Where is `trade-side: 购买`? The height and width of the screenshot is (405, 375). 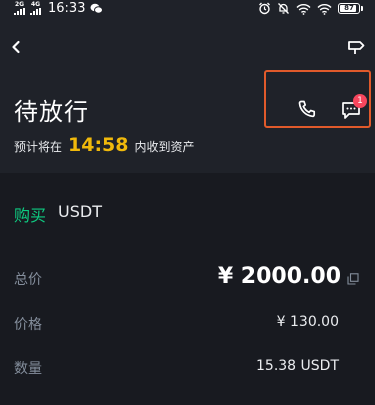
trade-side: 购买 is located at coordinates (30, 215).